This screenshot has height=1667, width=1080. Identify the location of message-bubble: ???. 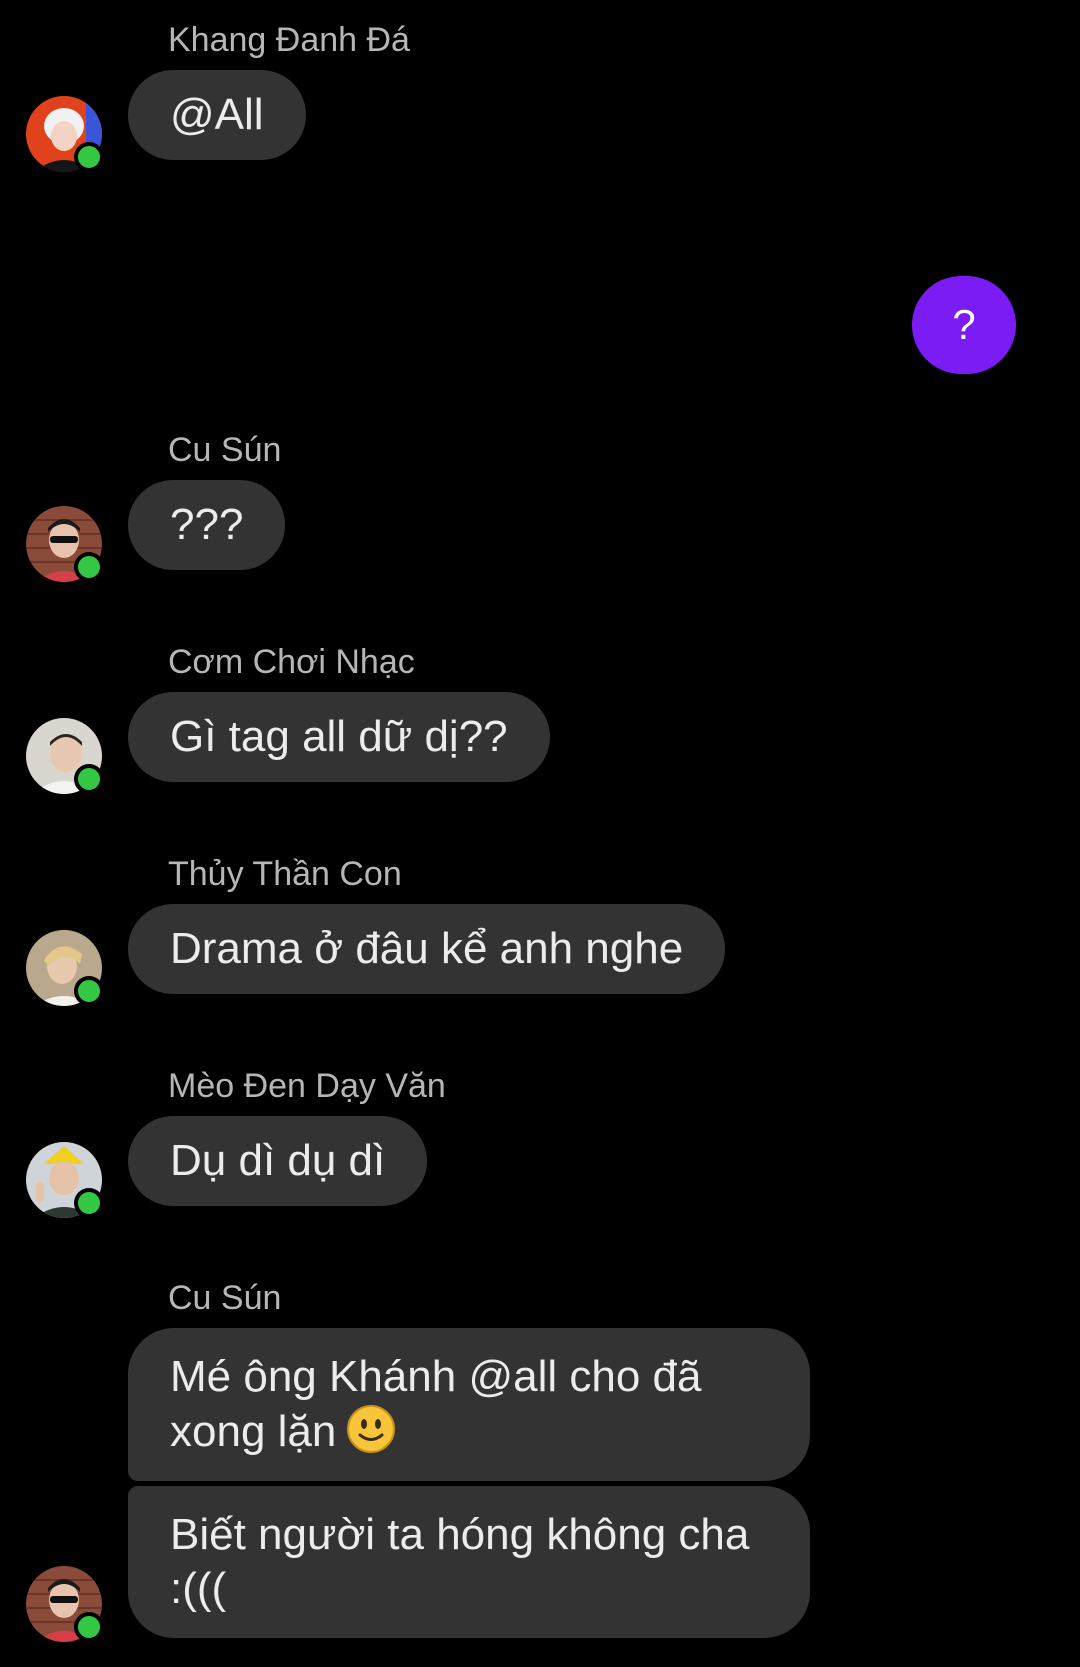
(207, 525).